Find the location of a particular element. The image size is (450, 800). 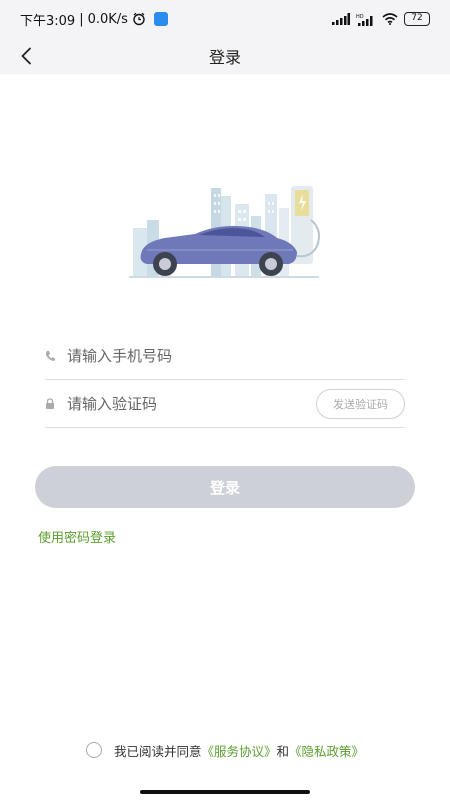

nav-bar: 登录 is located at coordinates (225, 56).